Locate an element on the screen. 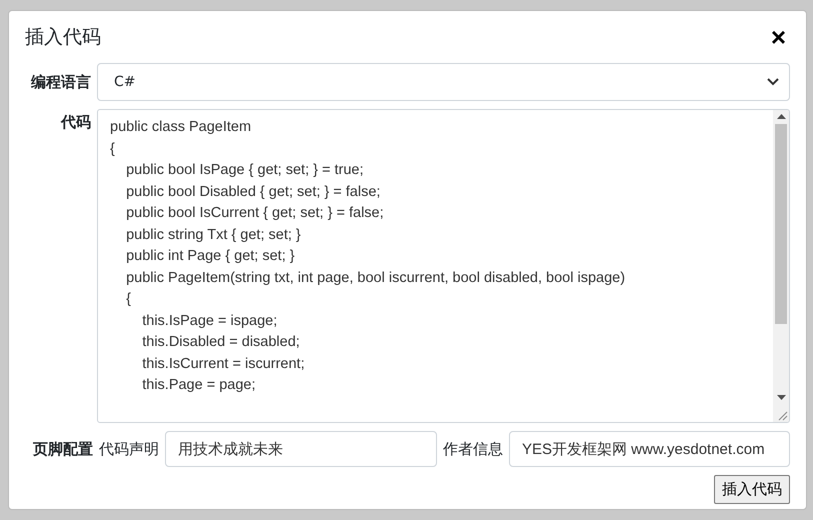 Image resolution: width=813 pixels, height=520 pixels. scroll-down-arrow-icon is located at coordinates (781, 397).